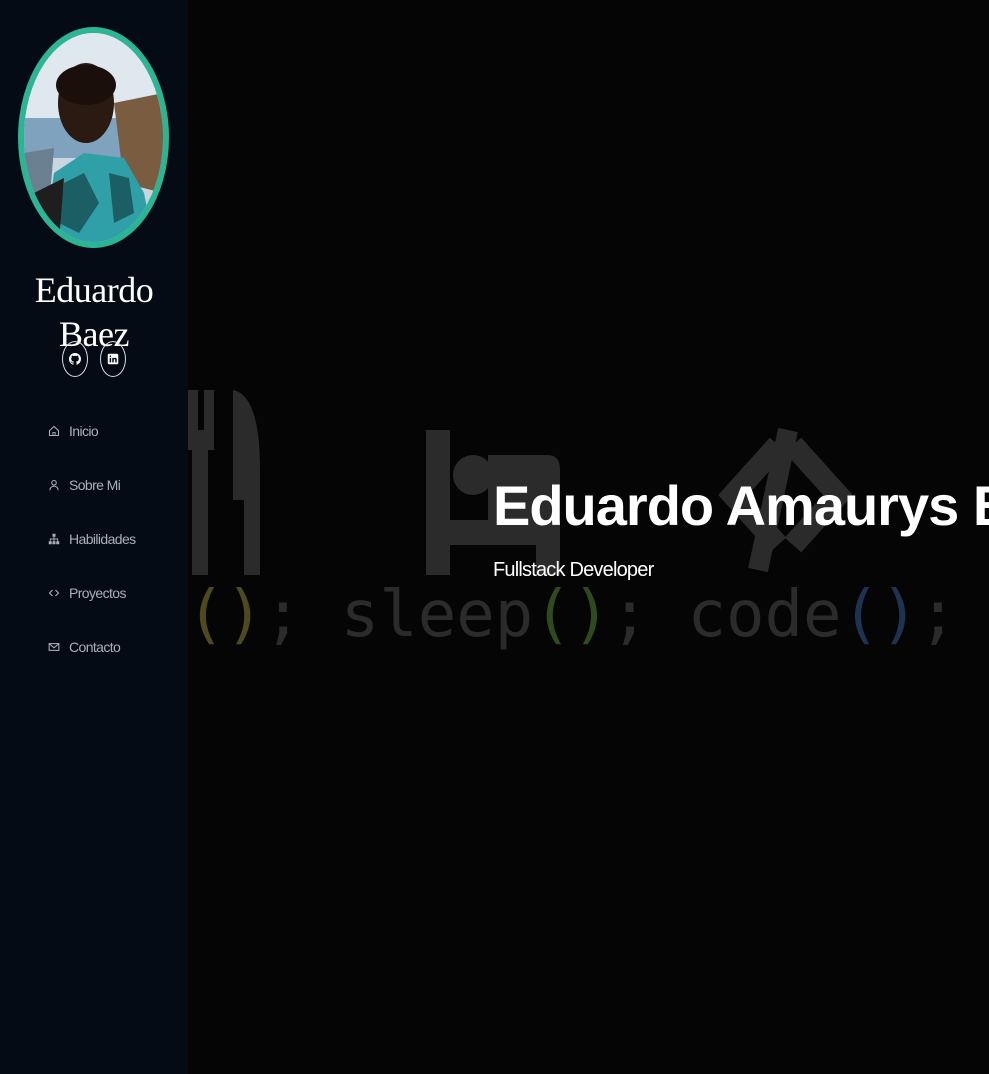 The image size is (989, 1074). I want to click on nav-label-contacto: Contacto, so click(95, 647).